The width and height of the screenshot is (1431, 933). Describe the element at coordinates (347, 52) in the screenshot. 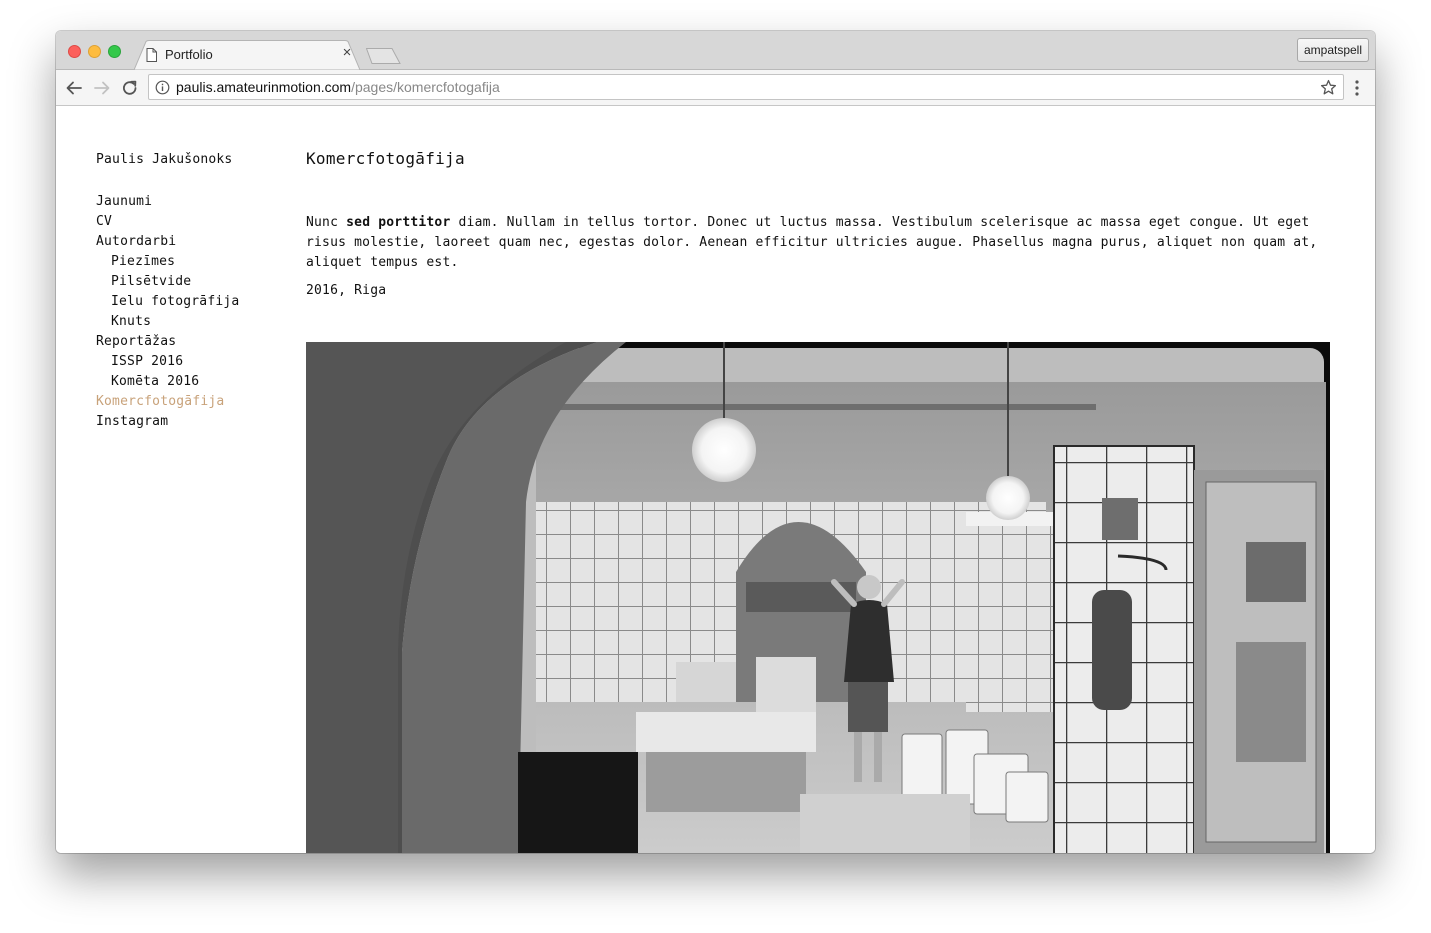

I see `tab-close-icon: ×` at that location.